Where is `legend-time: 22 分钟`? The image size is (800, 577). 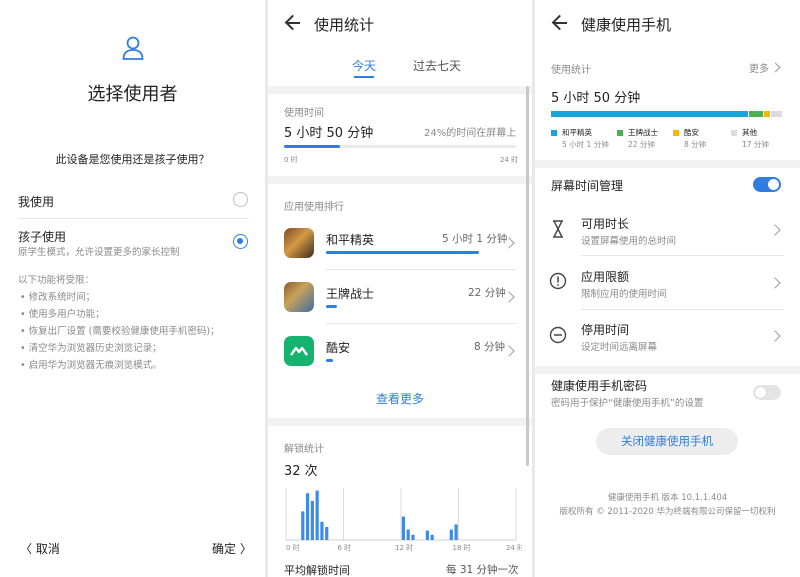
legend-time: 22 分钟 is located at coordinates (641, 144).